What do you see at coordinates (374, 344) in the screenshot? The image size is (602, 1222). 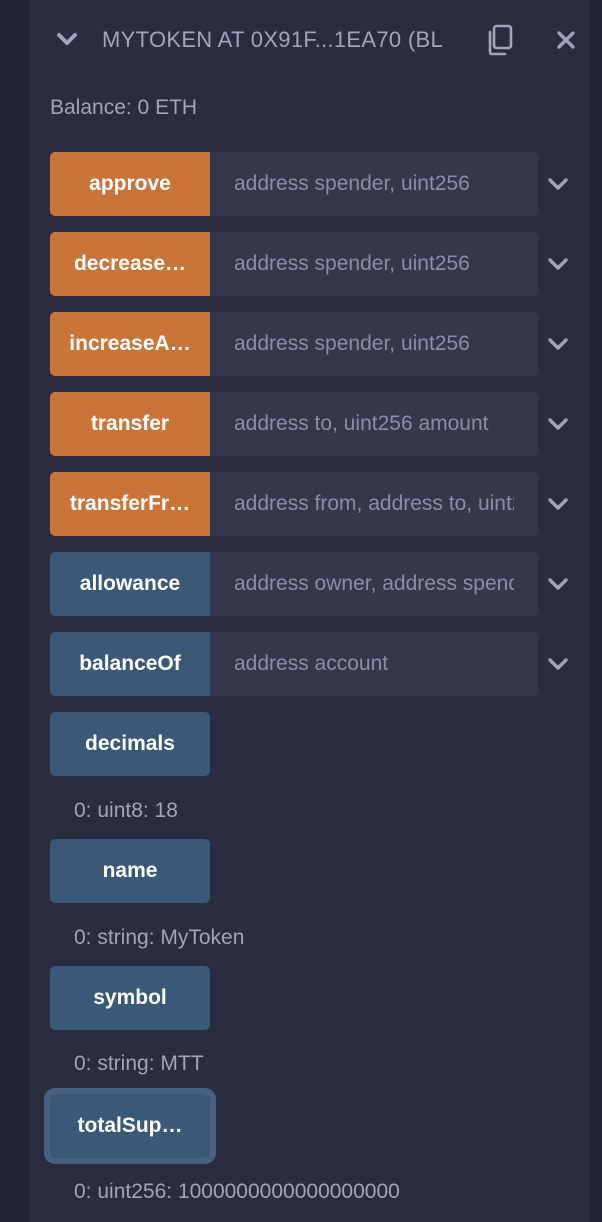 I see `increase-allowance-args-input` at bounding box center [374, 344].